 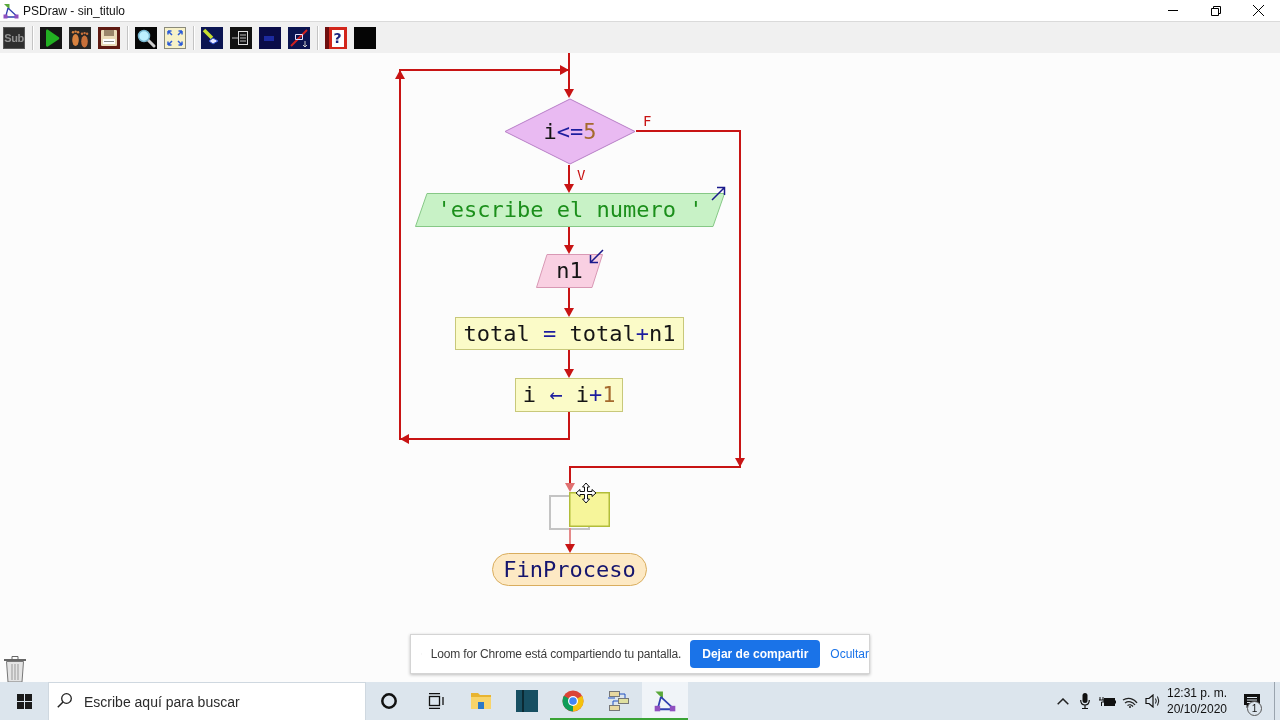 I want to click on process-text: i ← i+1, so click(x=569, y=395).